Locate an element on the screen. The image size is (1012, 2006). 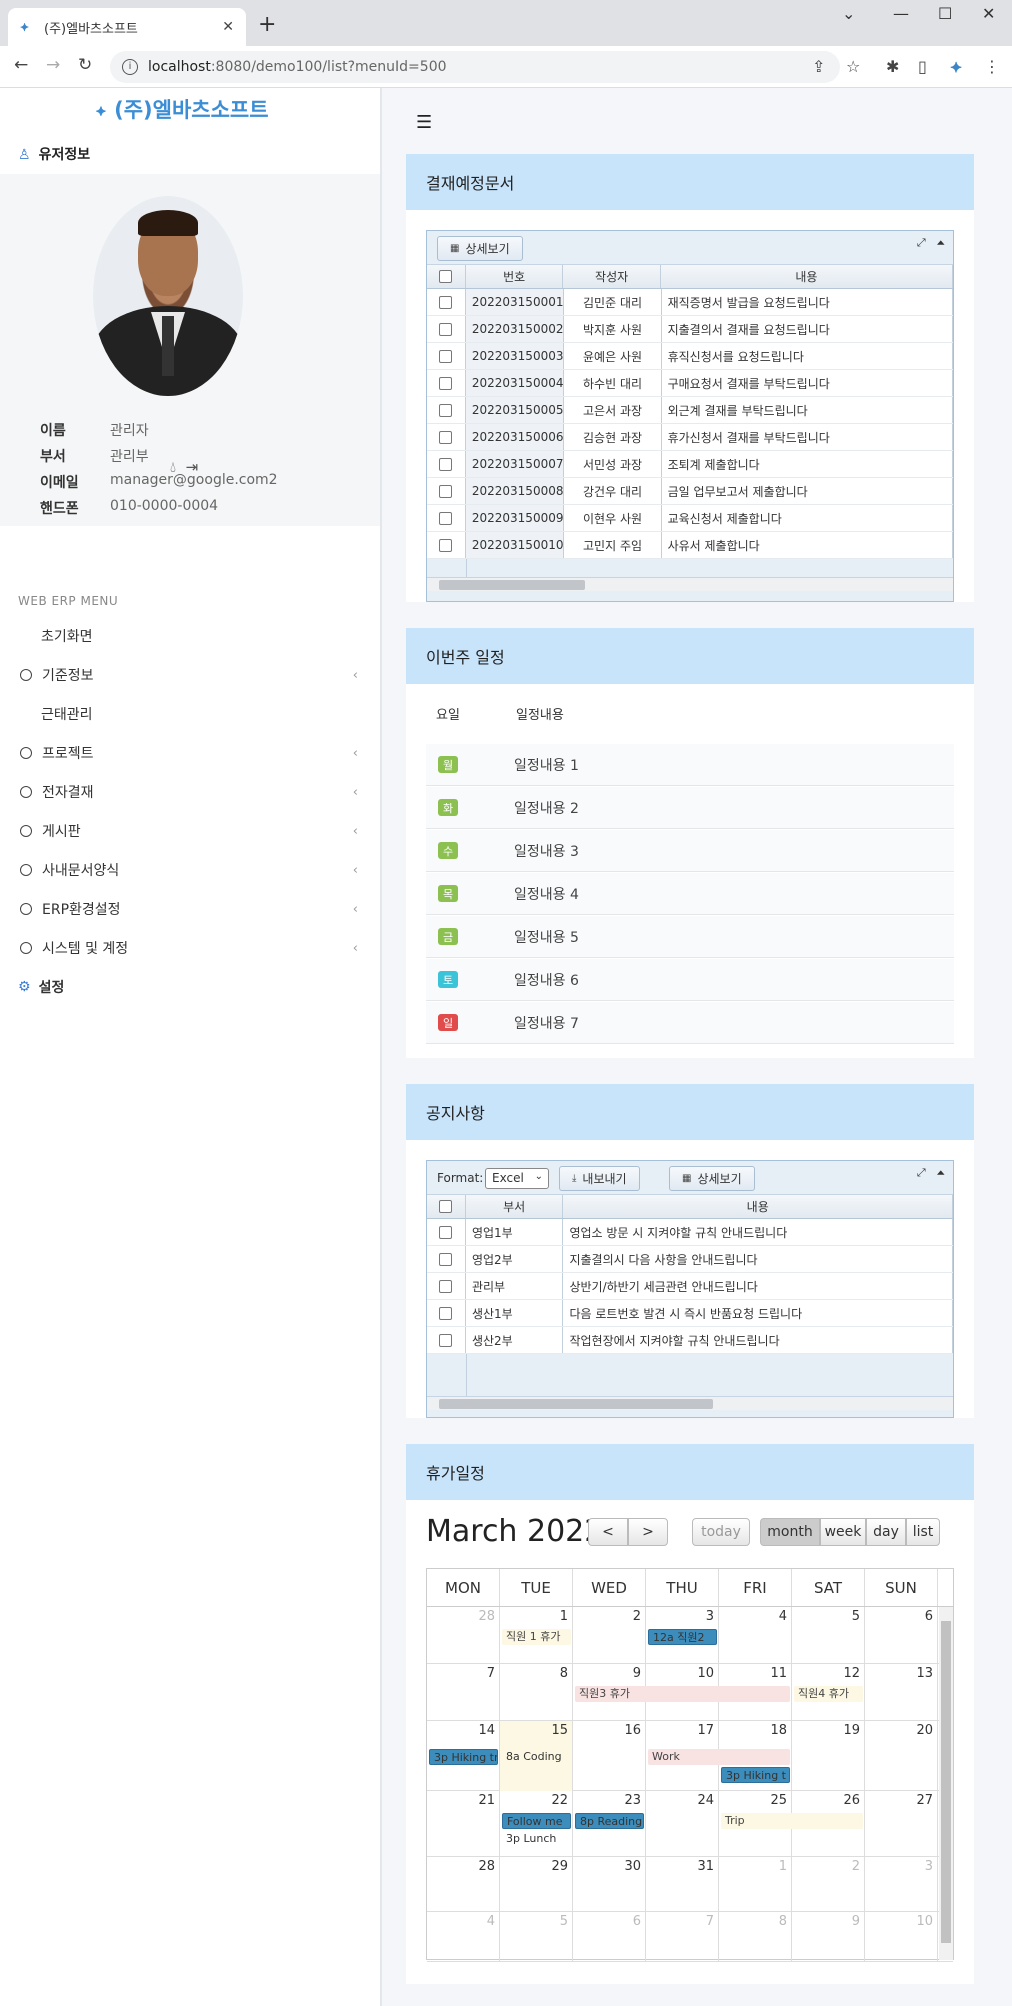
calendar-day: 13 is located at coordinates (901, 1692).